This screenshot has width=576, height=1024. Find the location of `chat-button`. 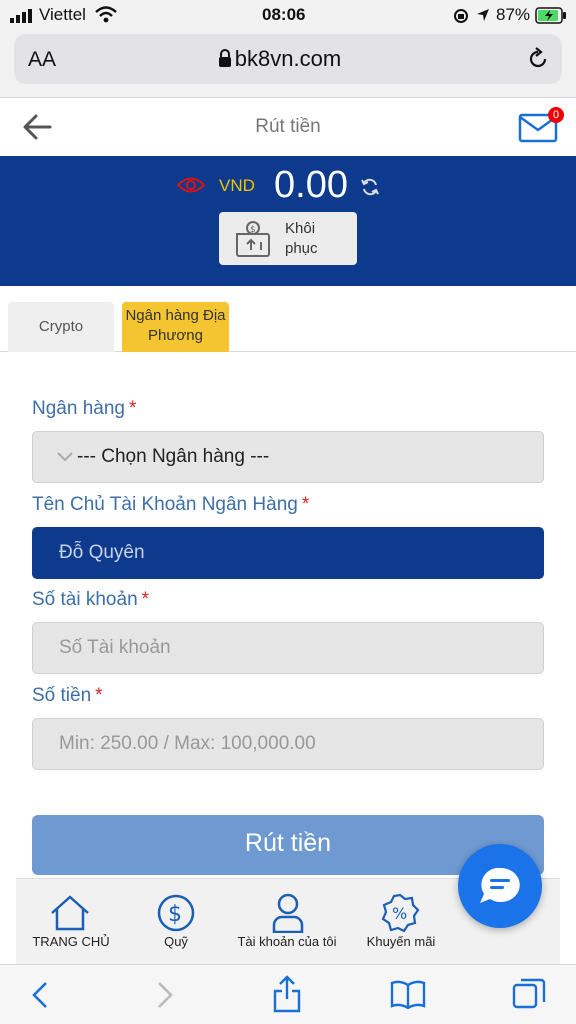

chat-button is located at coordinates (500, 886).